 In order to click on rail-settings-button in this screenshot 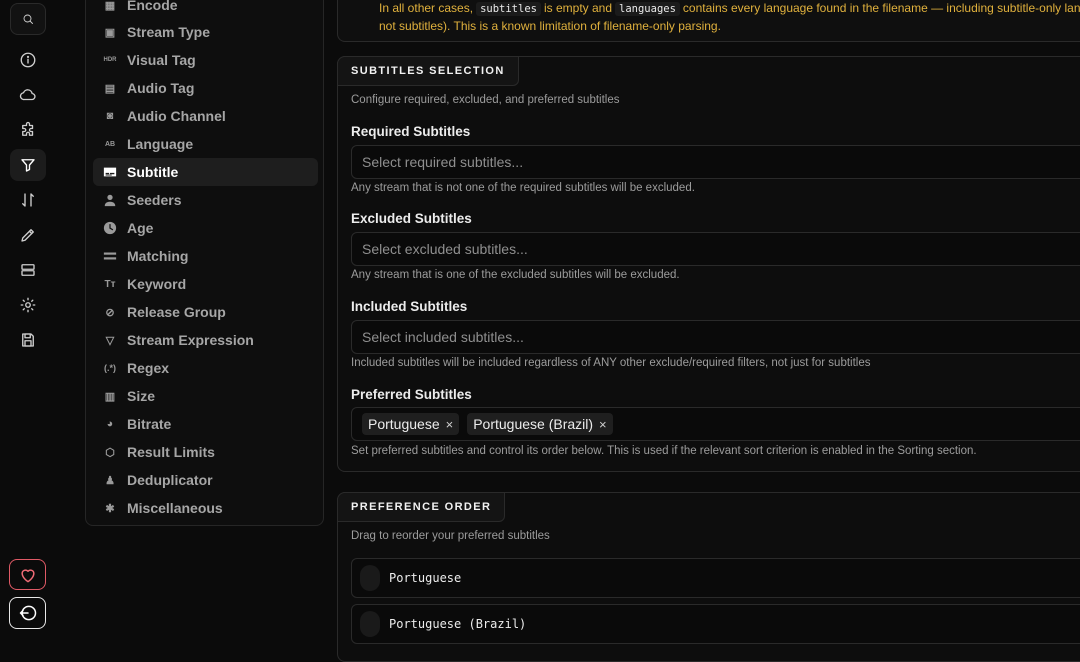, I will do `click(28, 305)`.